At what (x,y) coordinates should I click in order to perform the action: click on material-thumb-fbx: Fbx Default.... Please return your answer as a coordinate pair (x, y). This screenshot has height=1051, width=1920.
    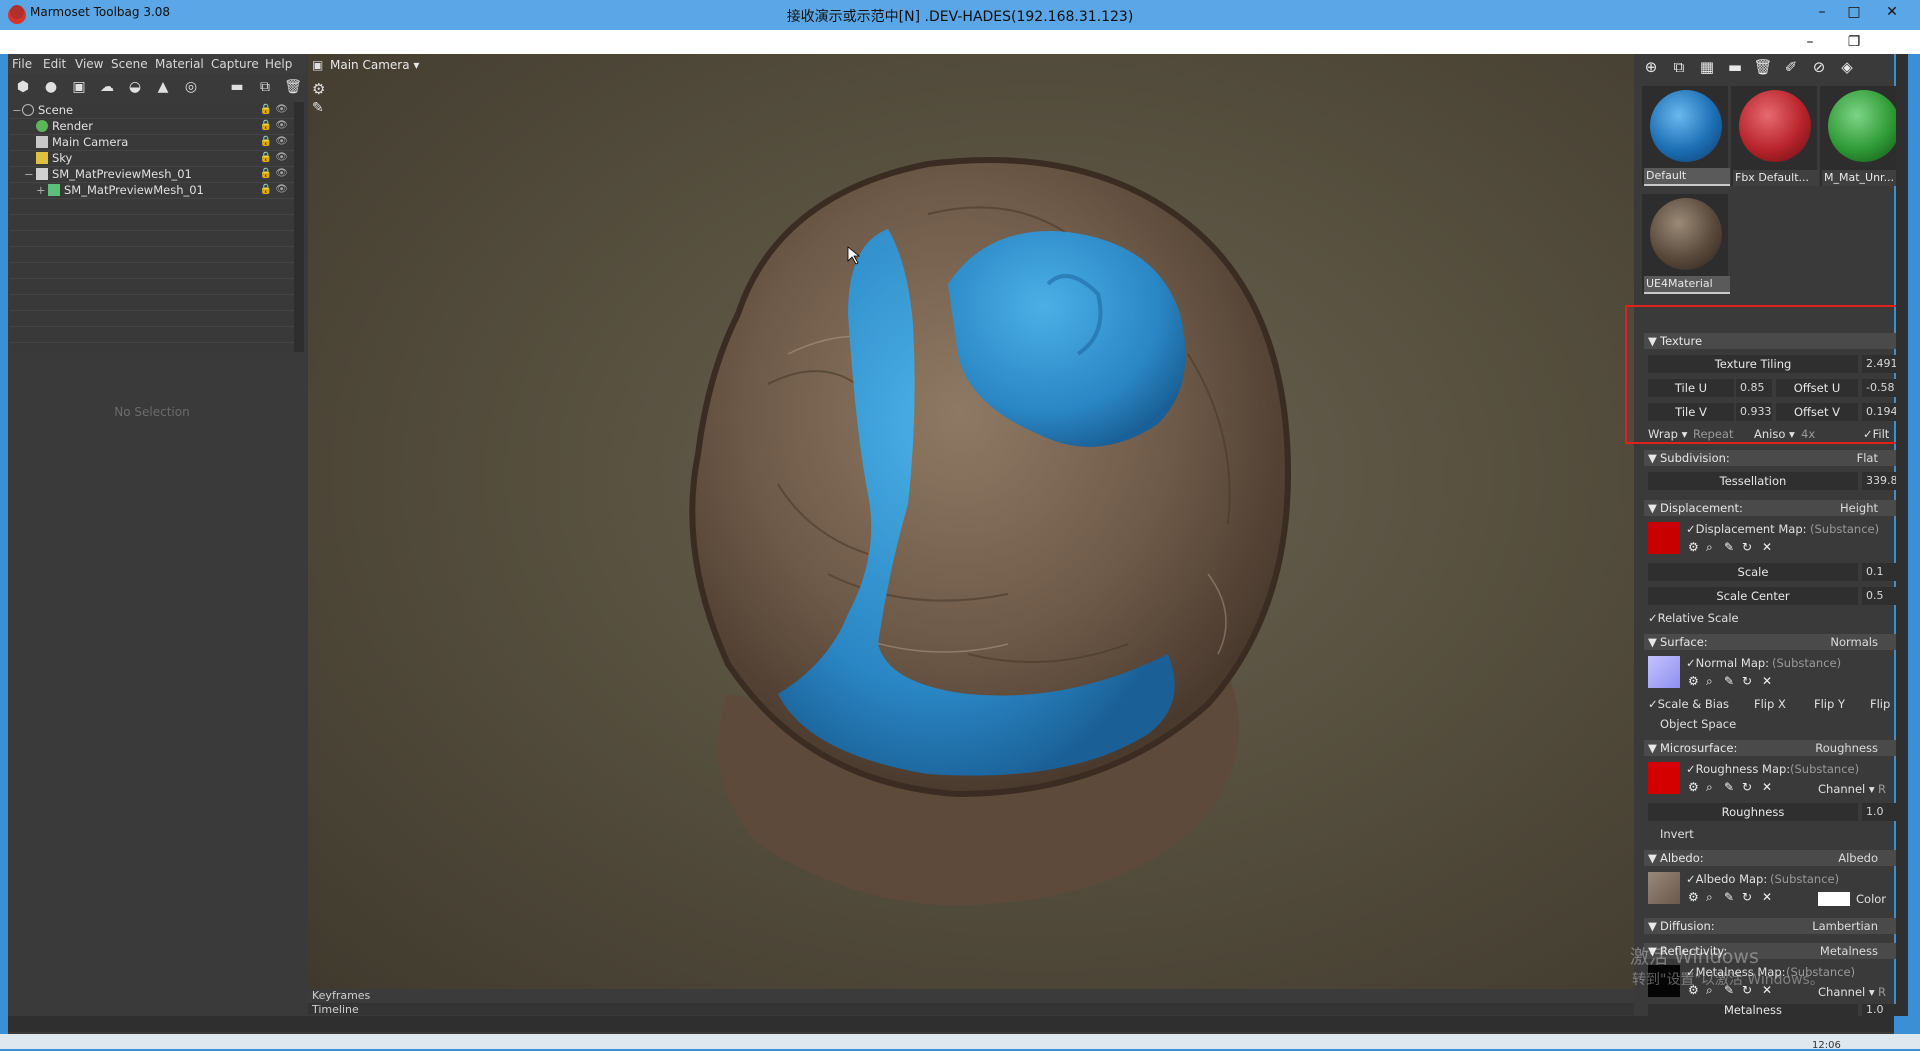
    Looking at the image, I should click on (1775, 136).